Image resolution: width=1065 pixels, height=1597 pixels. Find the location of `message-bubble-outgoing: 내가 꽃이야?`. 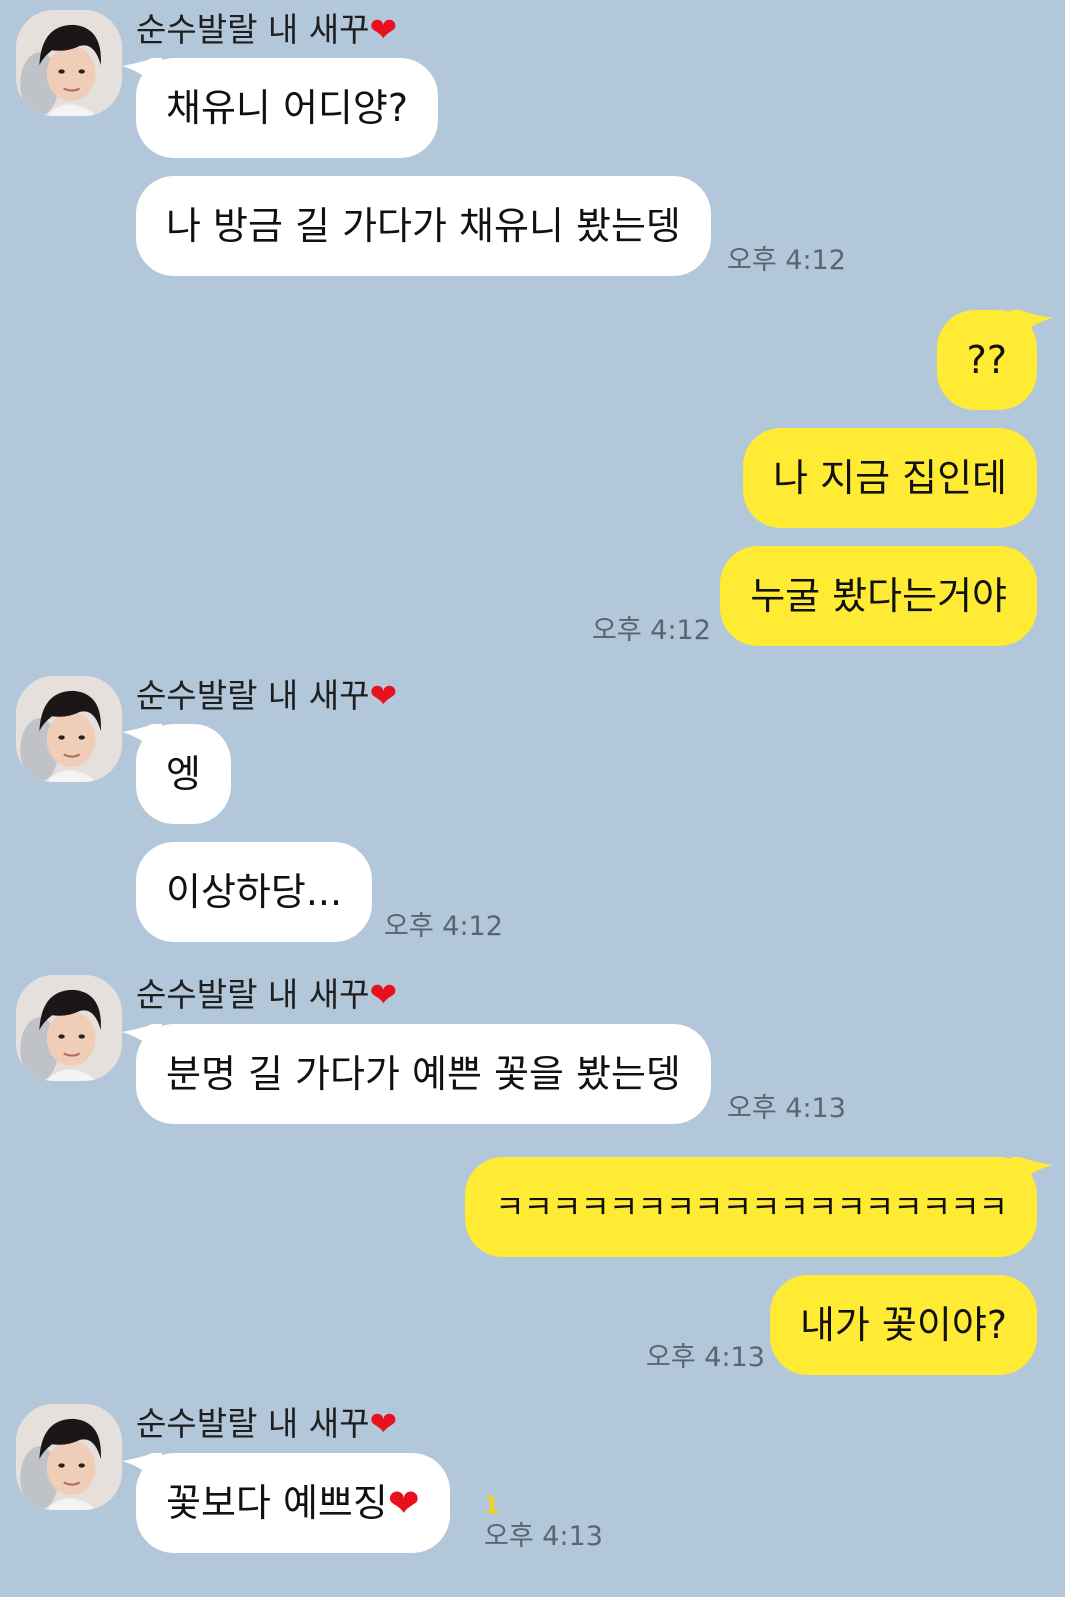

message-bubble-outgoing: 내가 꽃이야? is located at coordinates (903, 1325).